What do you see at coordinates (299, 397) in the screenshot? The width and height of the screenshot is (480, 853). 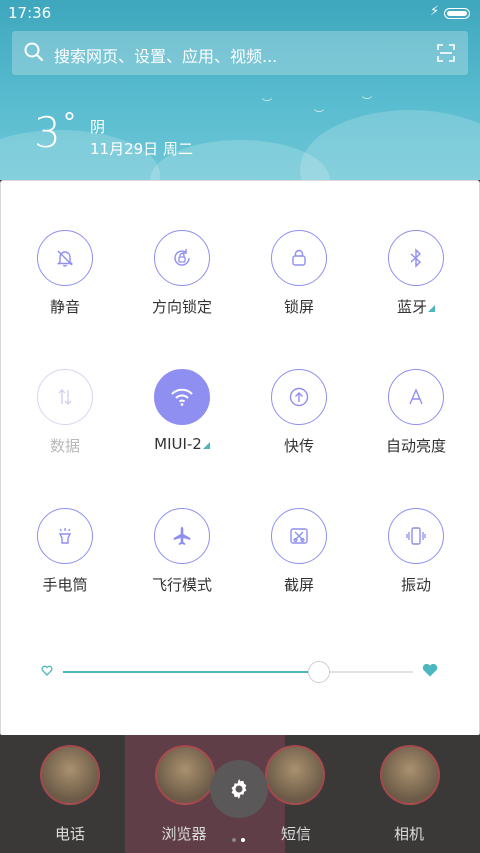 I see `upload-icon` at bounding box center [299, 397].